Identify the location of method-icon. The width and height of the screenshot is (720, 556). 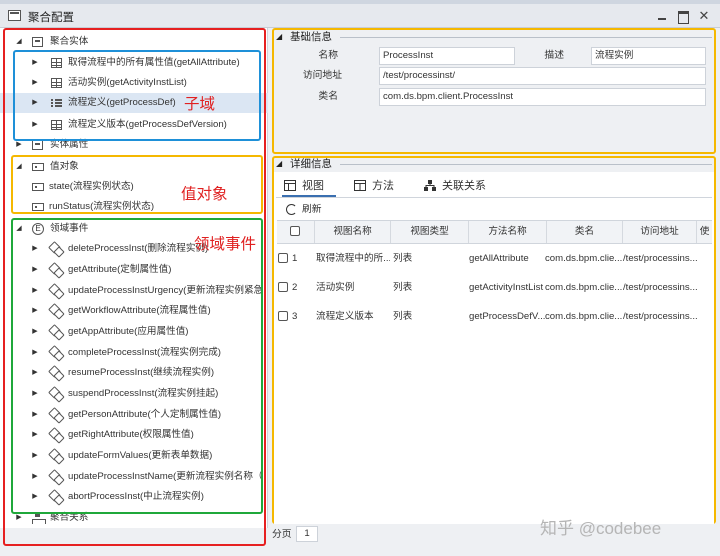
(360, 185).